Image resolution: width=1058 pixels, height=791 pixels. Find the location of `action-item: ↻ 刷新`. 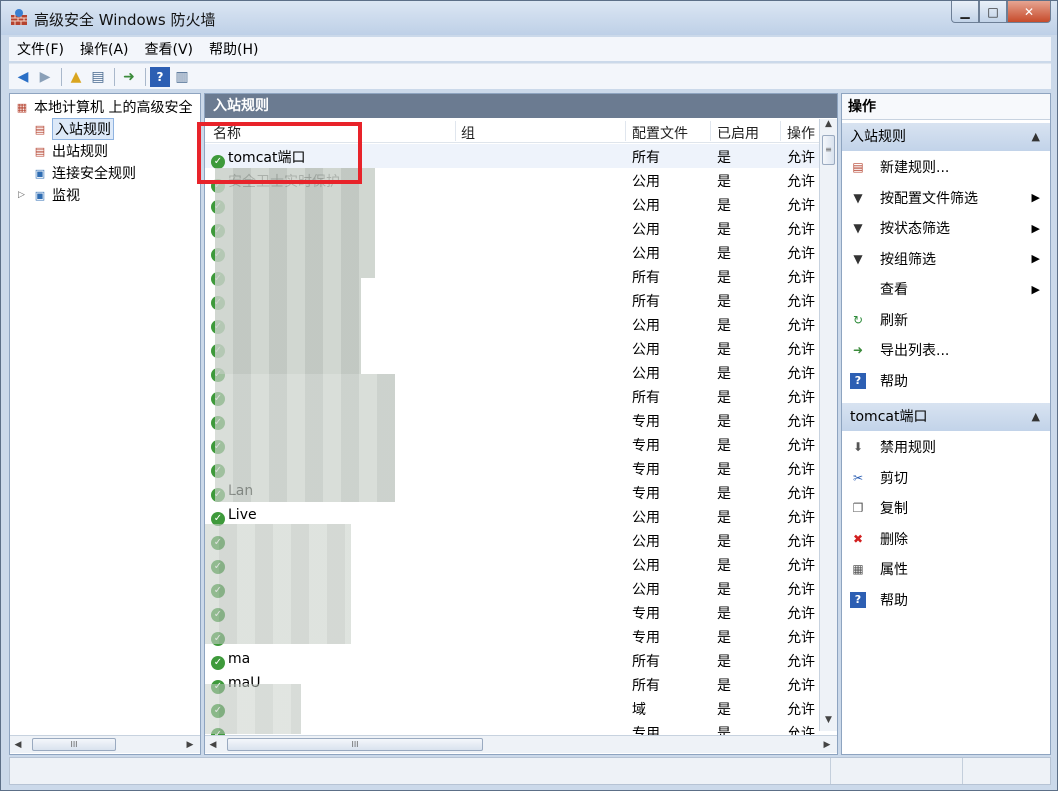

action-item: ↻ 刷新 is located at coordinates (946, 320).